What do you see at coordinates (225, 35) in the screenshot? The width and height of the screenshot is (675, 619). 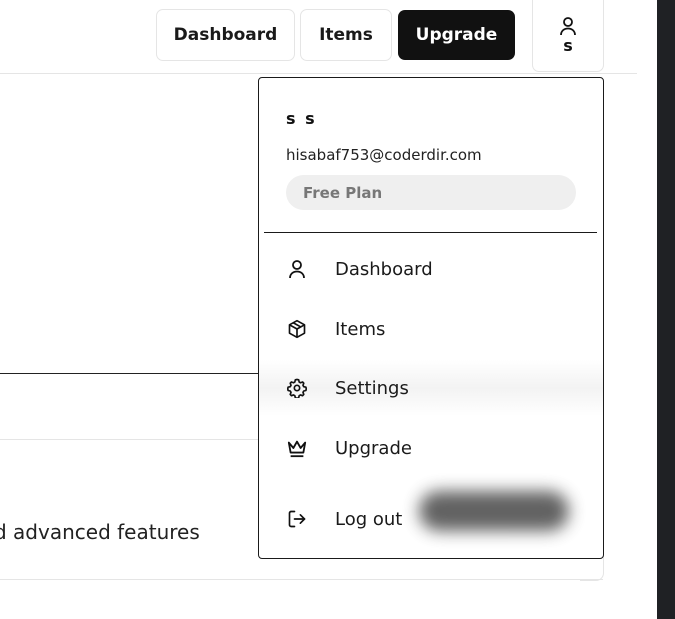 I see `nav-dashboard-button: Dashboard` at bounding box center [225, 35].